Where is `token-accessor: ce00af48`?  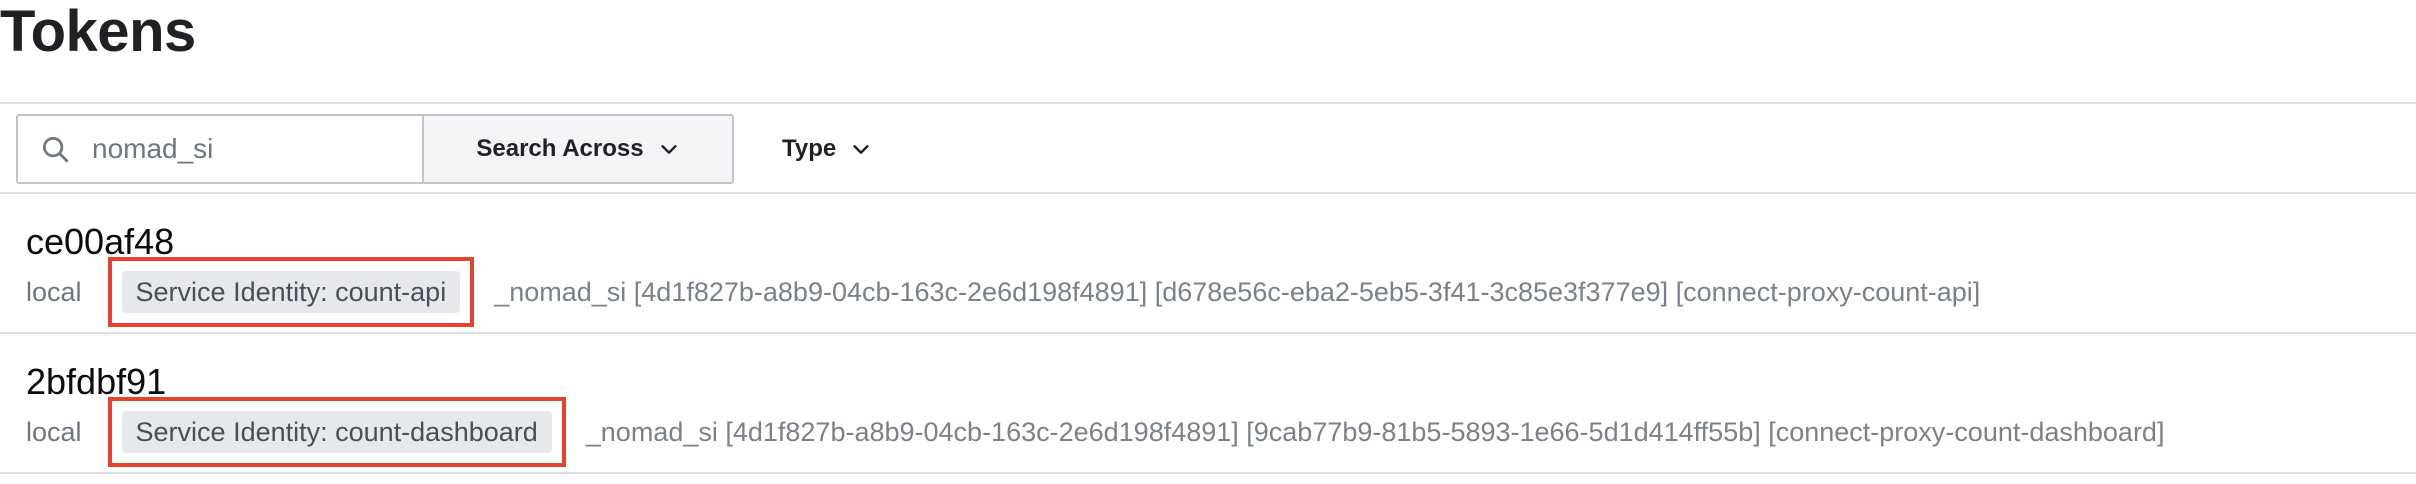
token-accessor: ce00af48 is located at coordinates (100, 242).